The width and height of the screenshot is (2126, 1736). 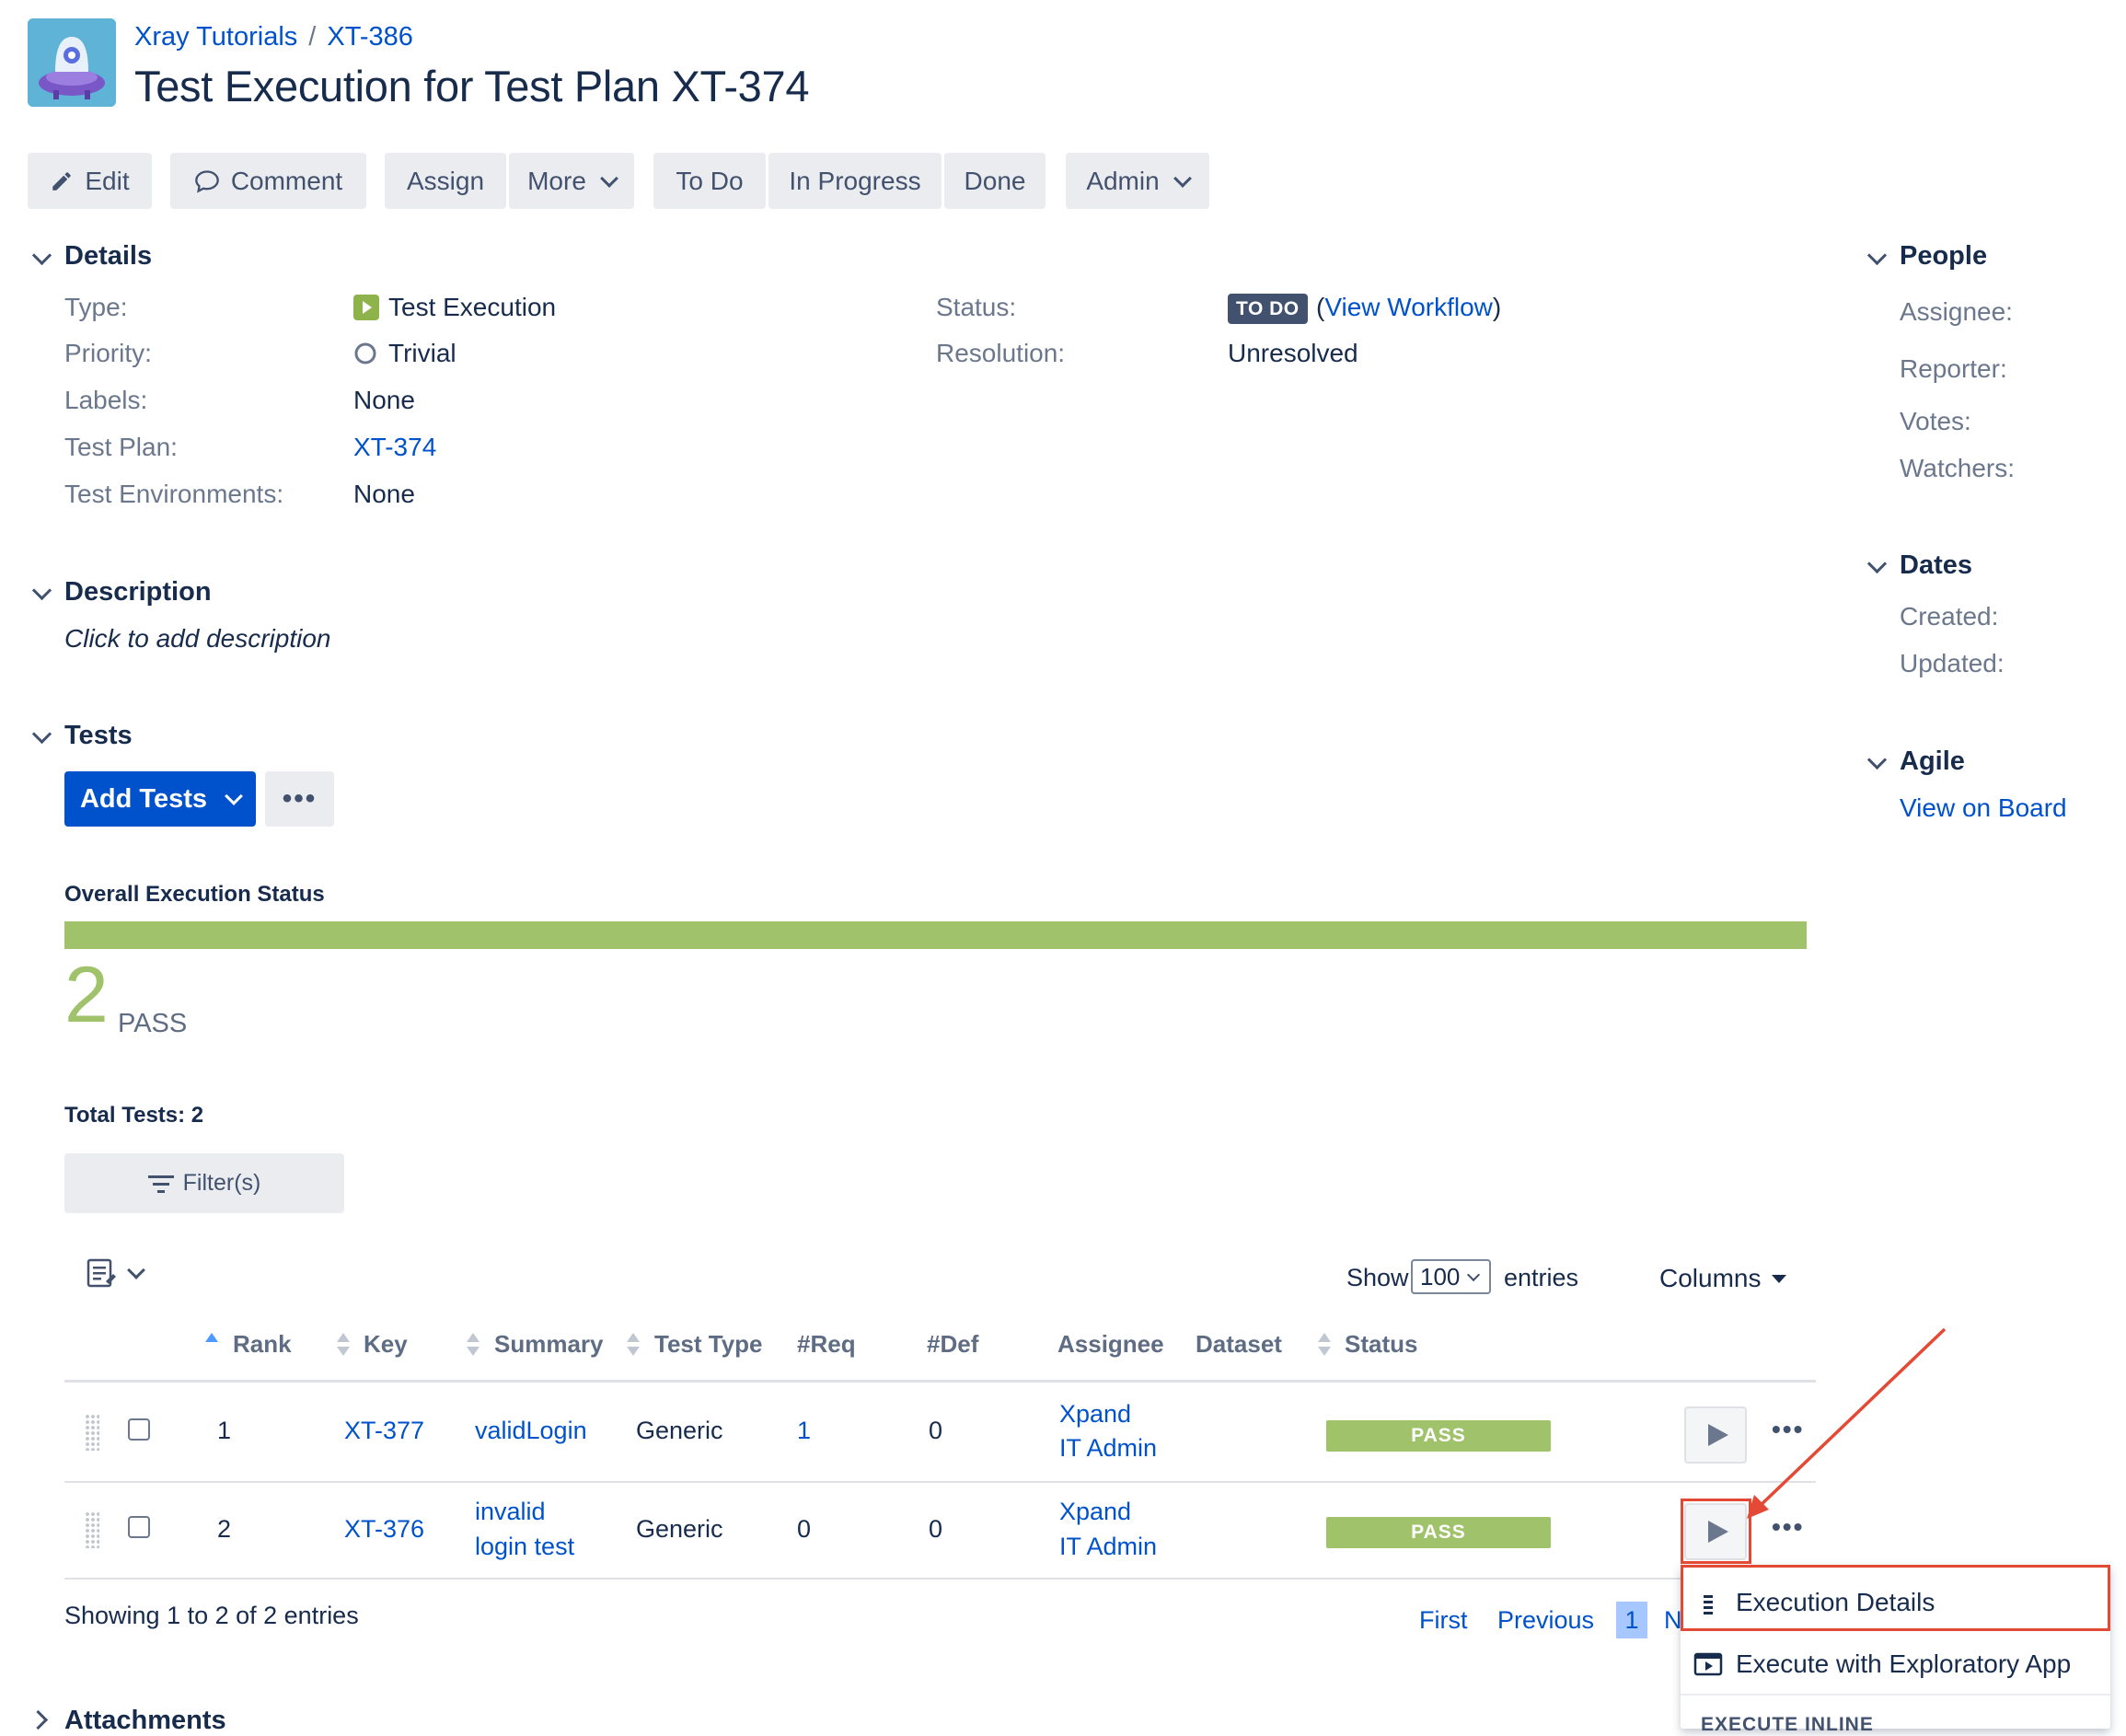 I want to click on people-title: People, so click(x=1944, y=256).